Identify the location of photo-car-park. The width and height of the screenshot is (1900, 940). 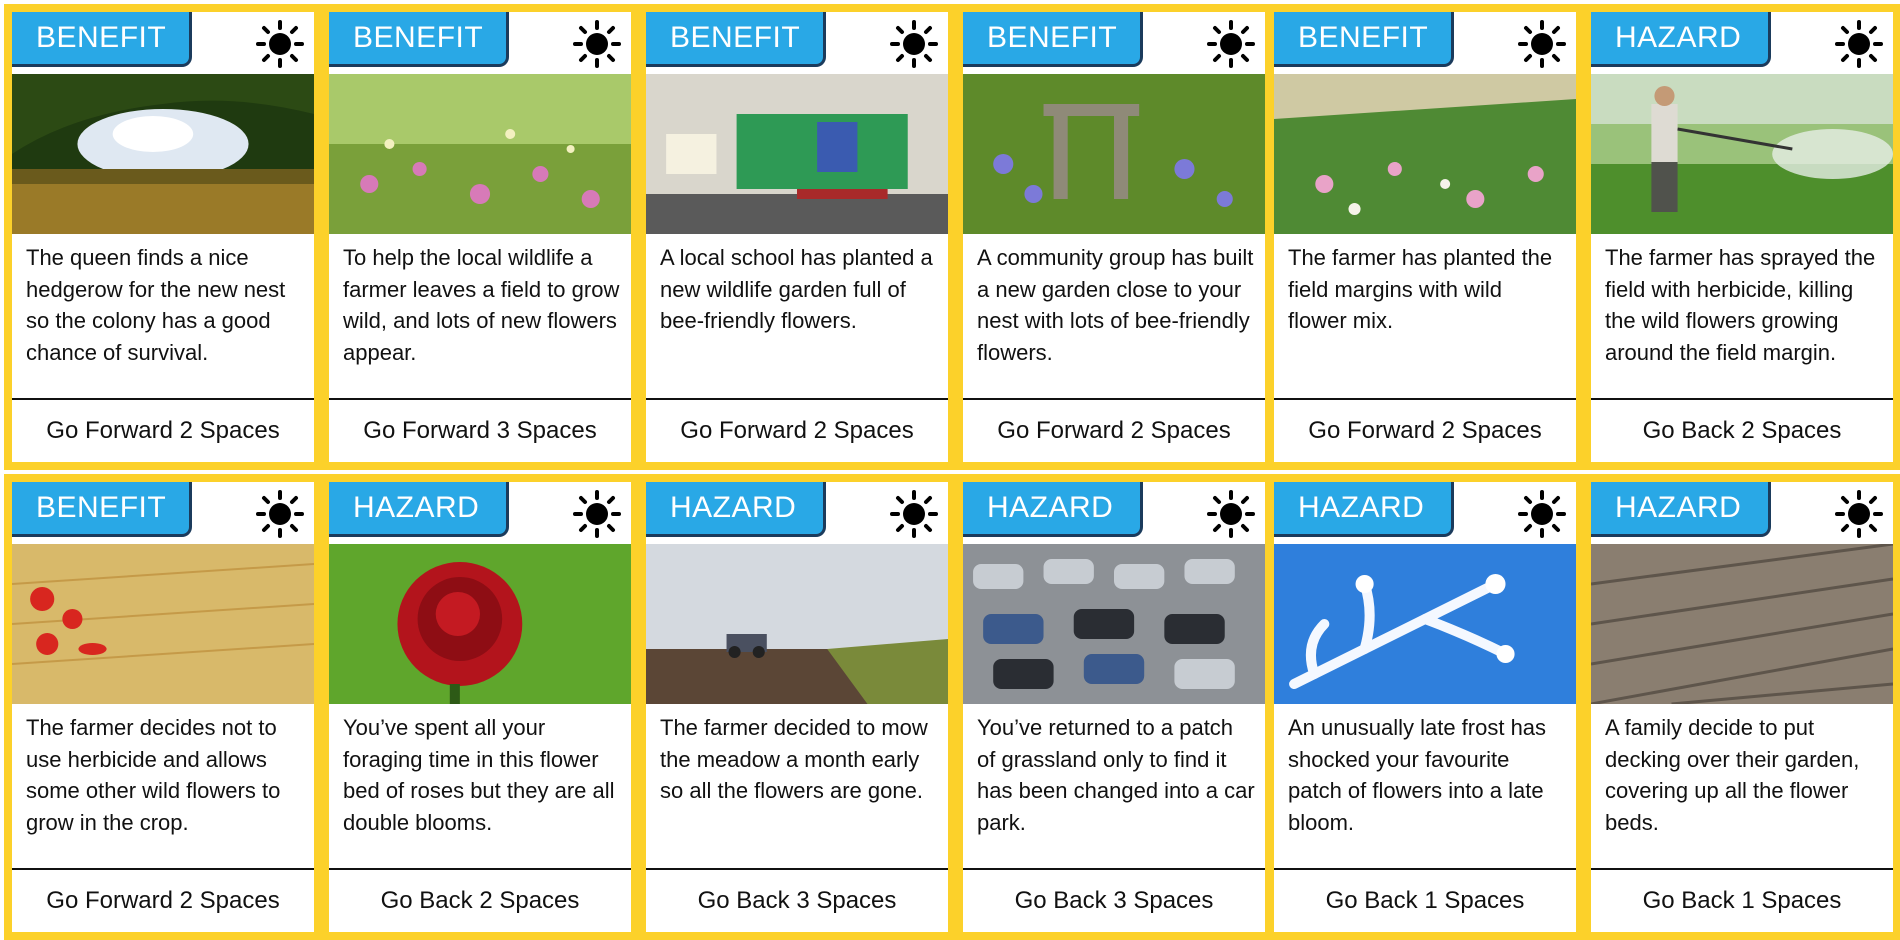
(1114, 624).